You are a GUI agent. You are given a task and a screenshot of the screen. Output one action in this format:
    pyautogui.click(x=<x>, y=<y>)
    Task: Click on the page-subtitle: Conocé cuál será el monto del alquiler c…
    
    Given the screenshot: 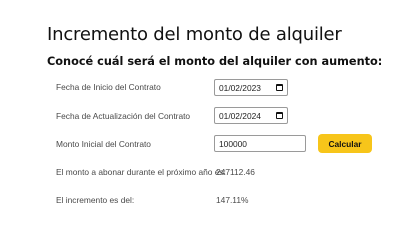 What is the action you would take?
    pyautogui.click(x=215, y=61)
    